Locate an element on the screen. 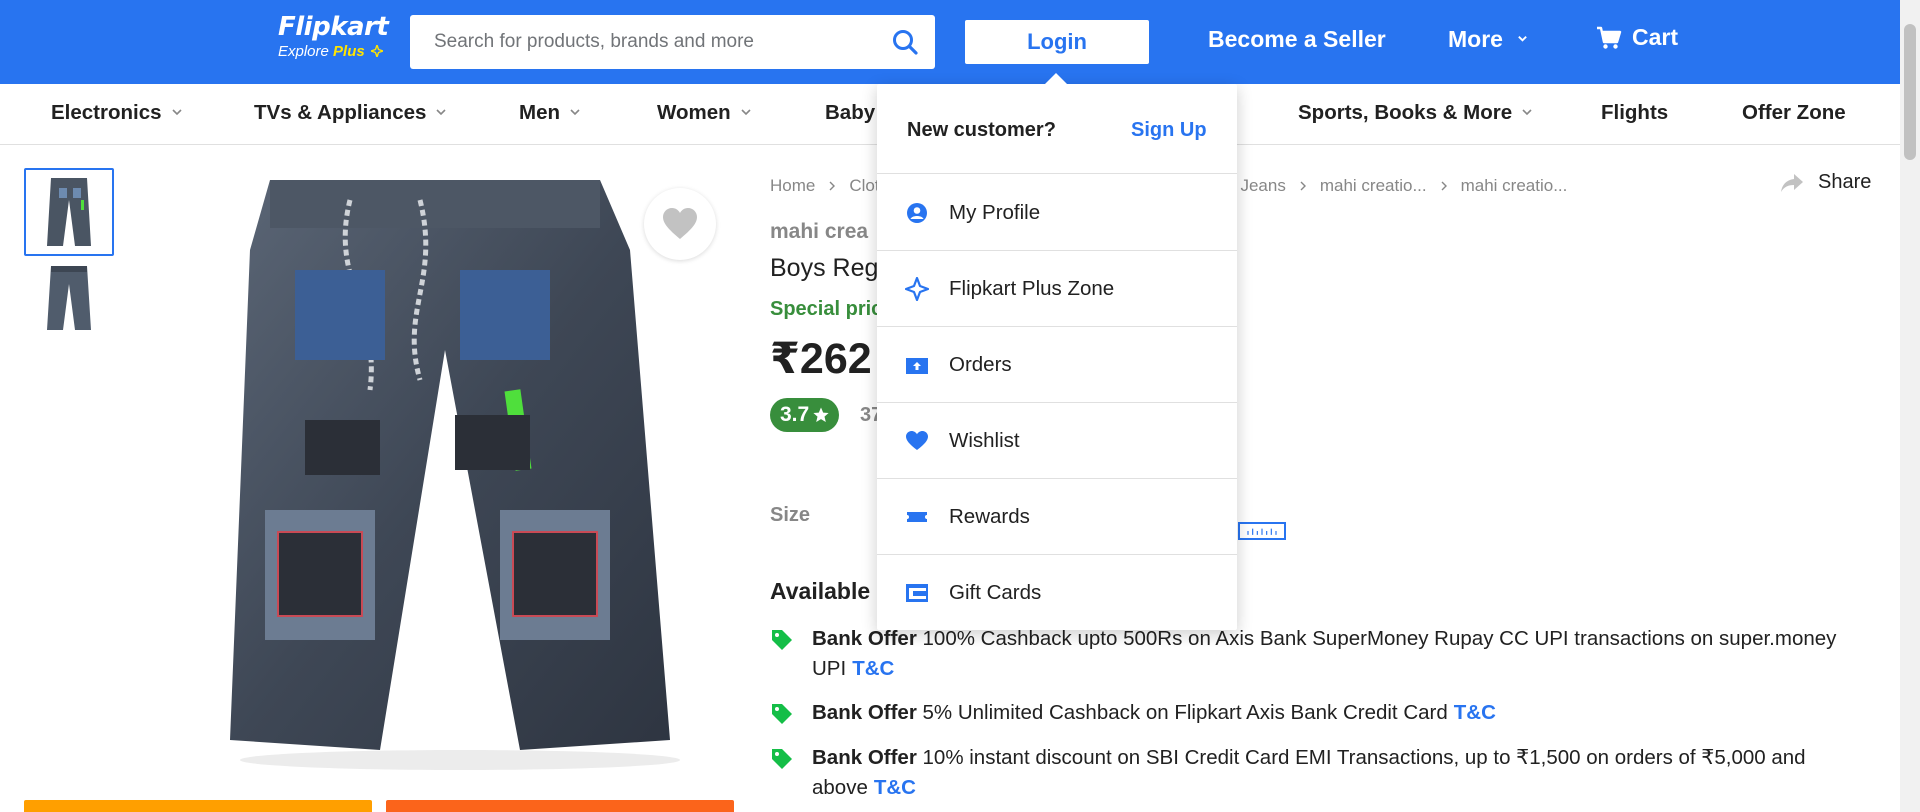  cart-link: Cart is located at coordinates (1637, 37).